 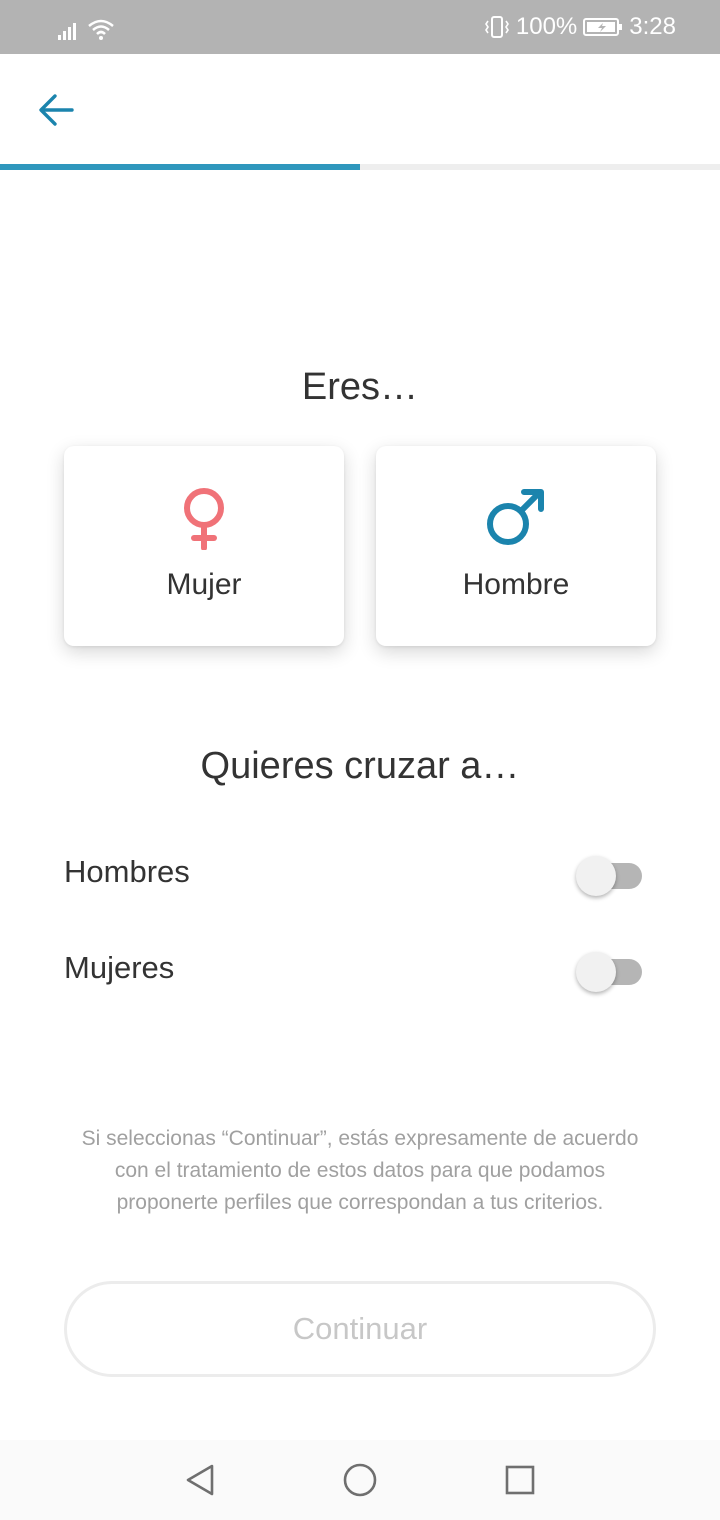 I want to click on battery-percent: 100%, so click(x=546, y=26).